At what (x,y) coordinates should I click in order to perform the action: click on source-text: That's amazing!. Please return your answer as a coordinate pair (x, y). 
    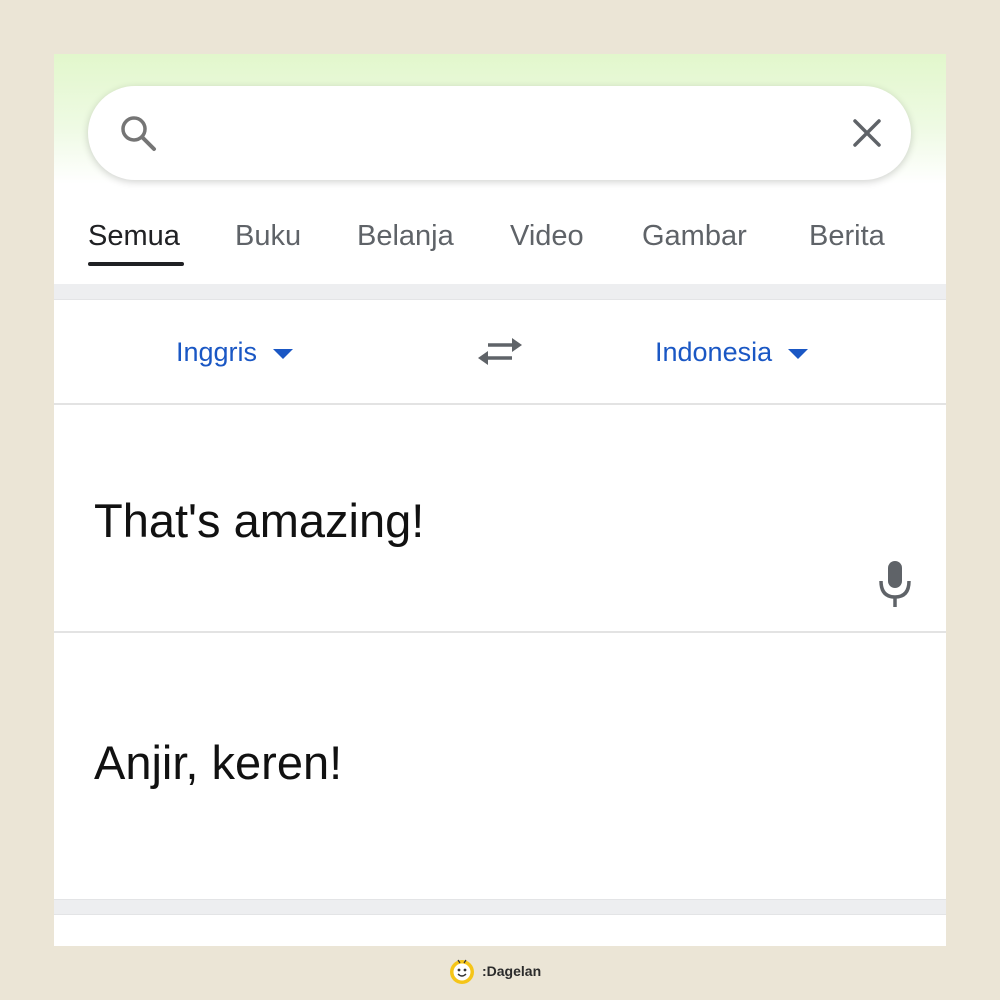
    Looking at the image, I should click on (259, 520).